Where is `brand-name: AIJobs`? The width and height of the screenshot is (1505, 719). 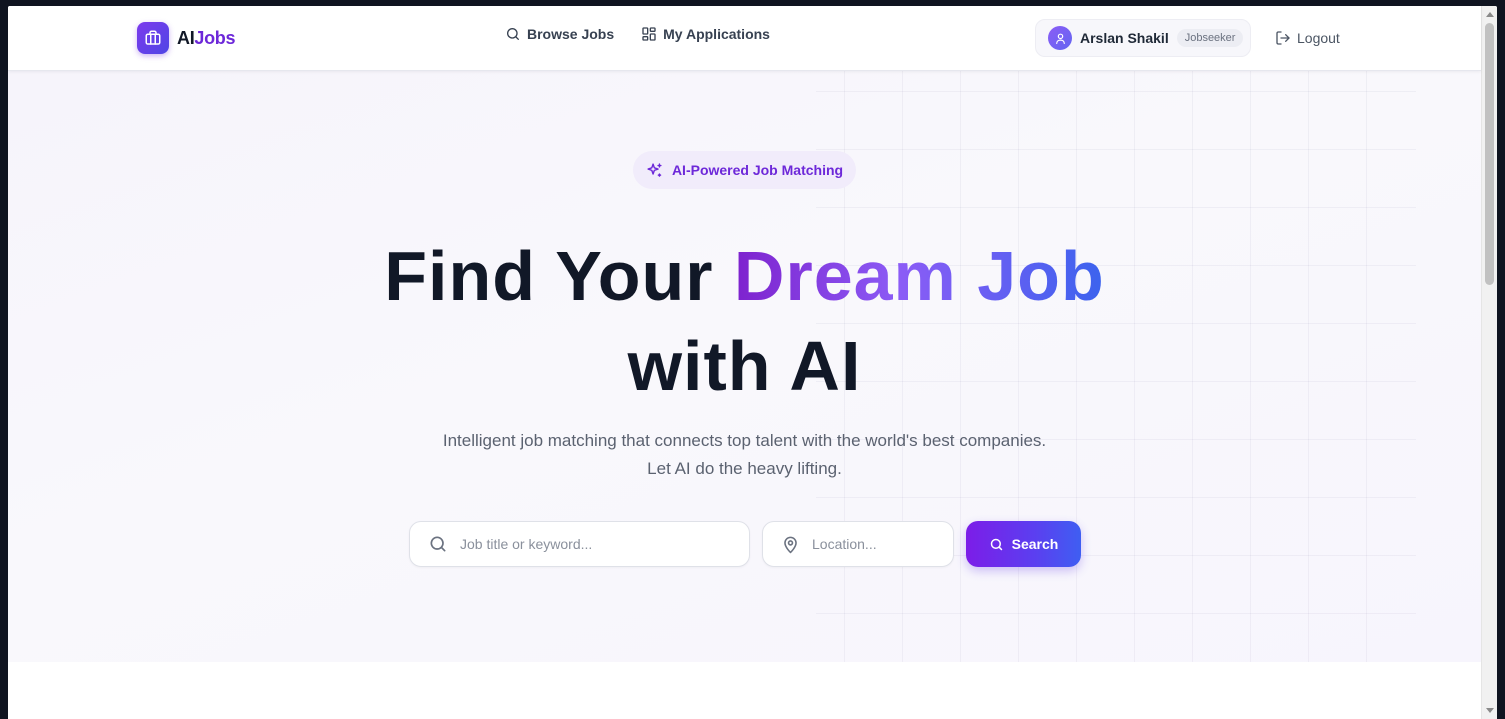 brand-name: AIJobs is located at coordinates (206, 38).